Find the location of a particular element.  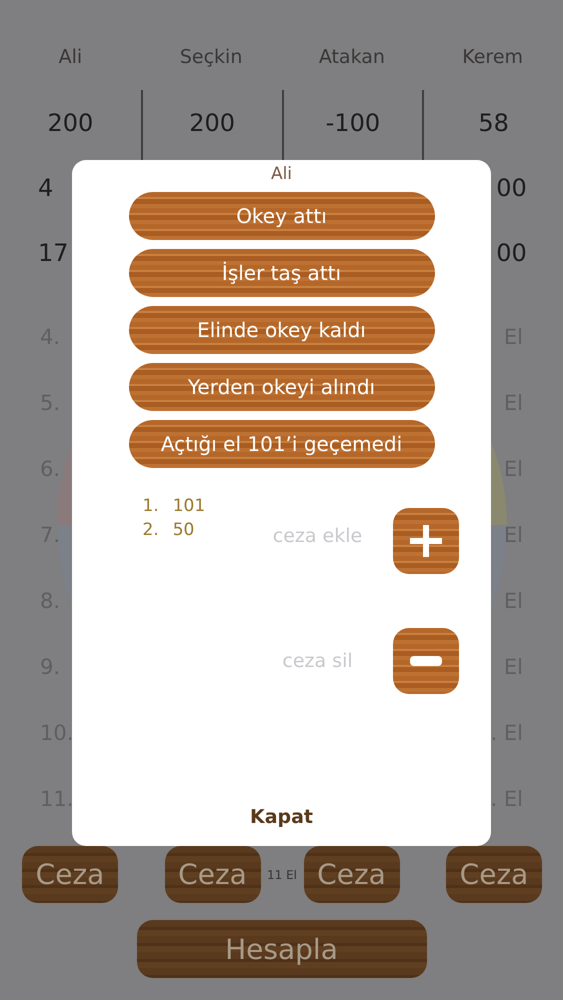

score-cell-text: -100 is located at coordinates (353, 123).